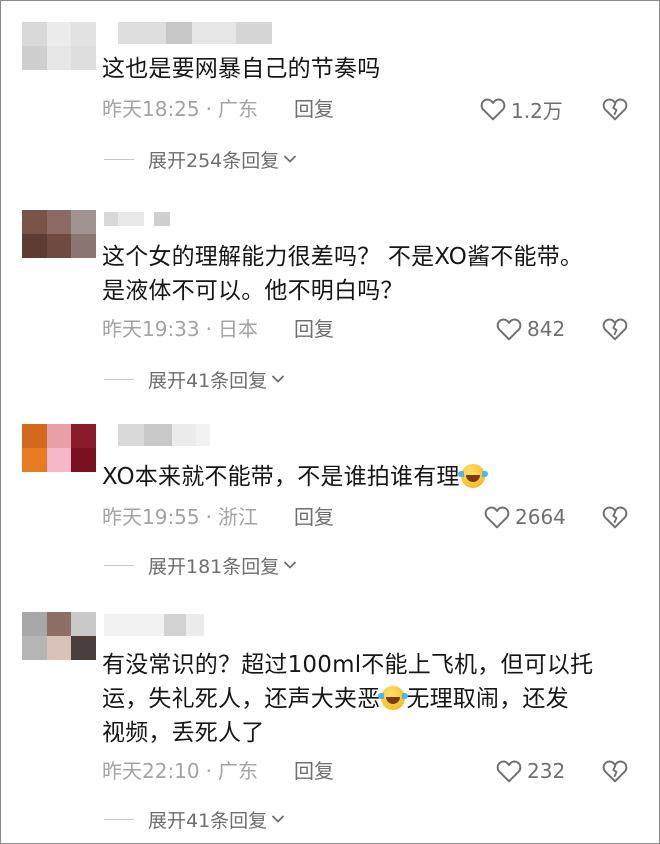 This screenshot has width=660, height=844. I want to click on like-button: 1.2万, so click(521, 109).